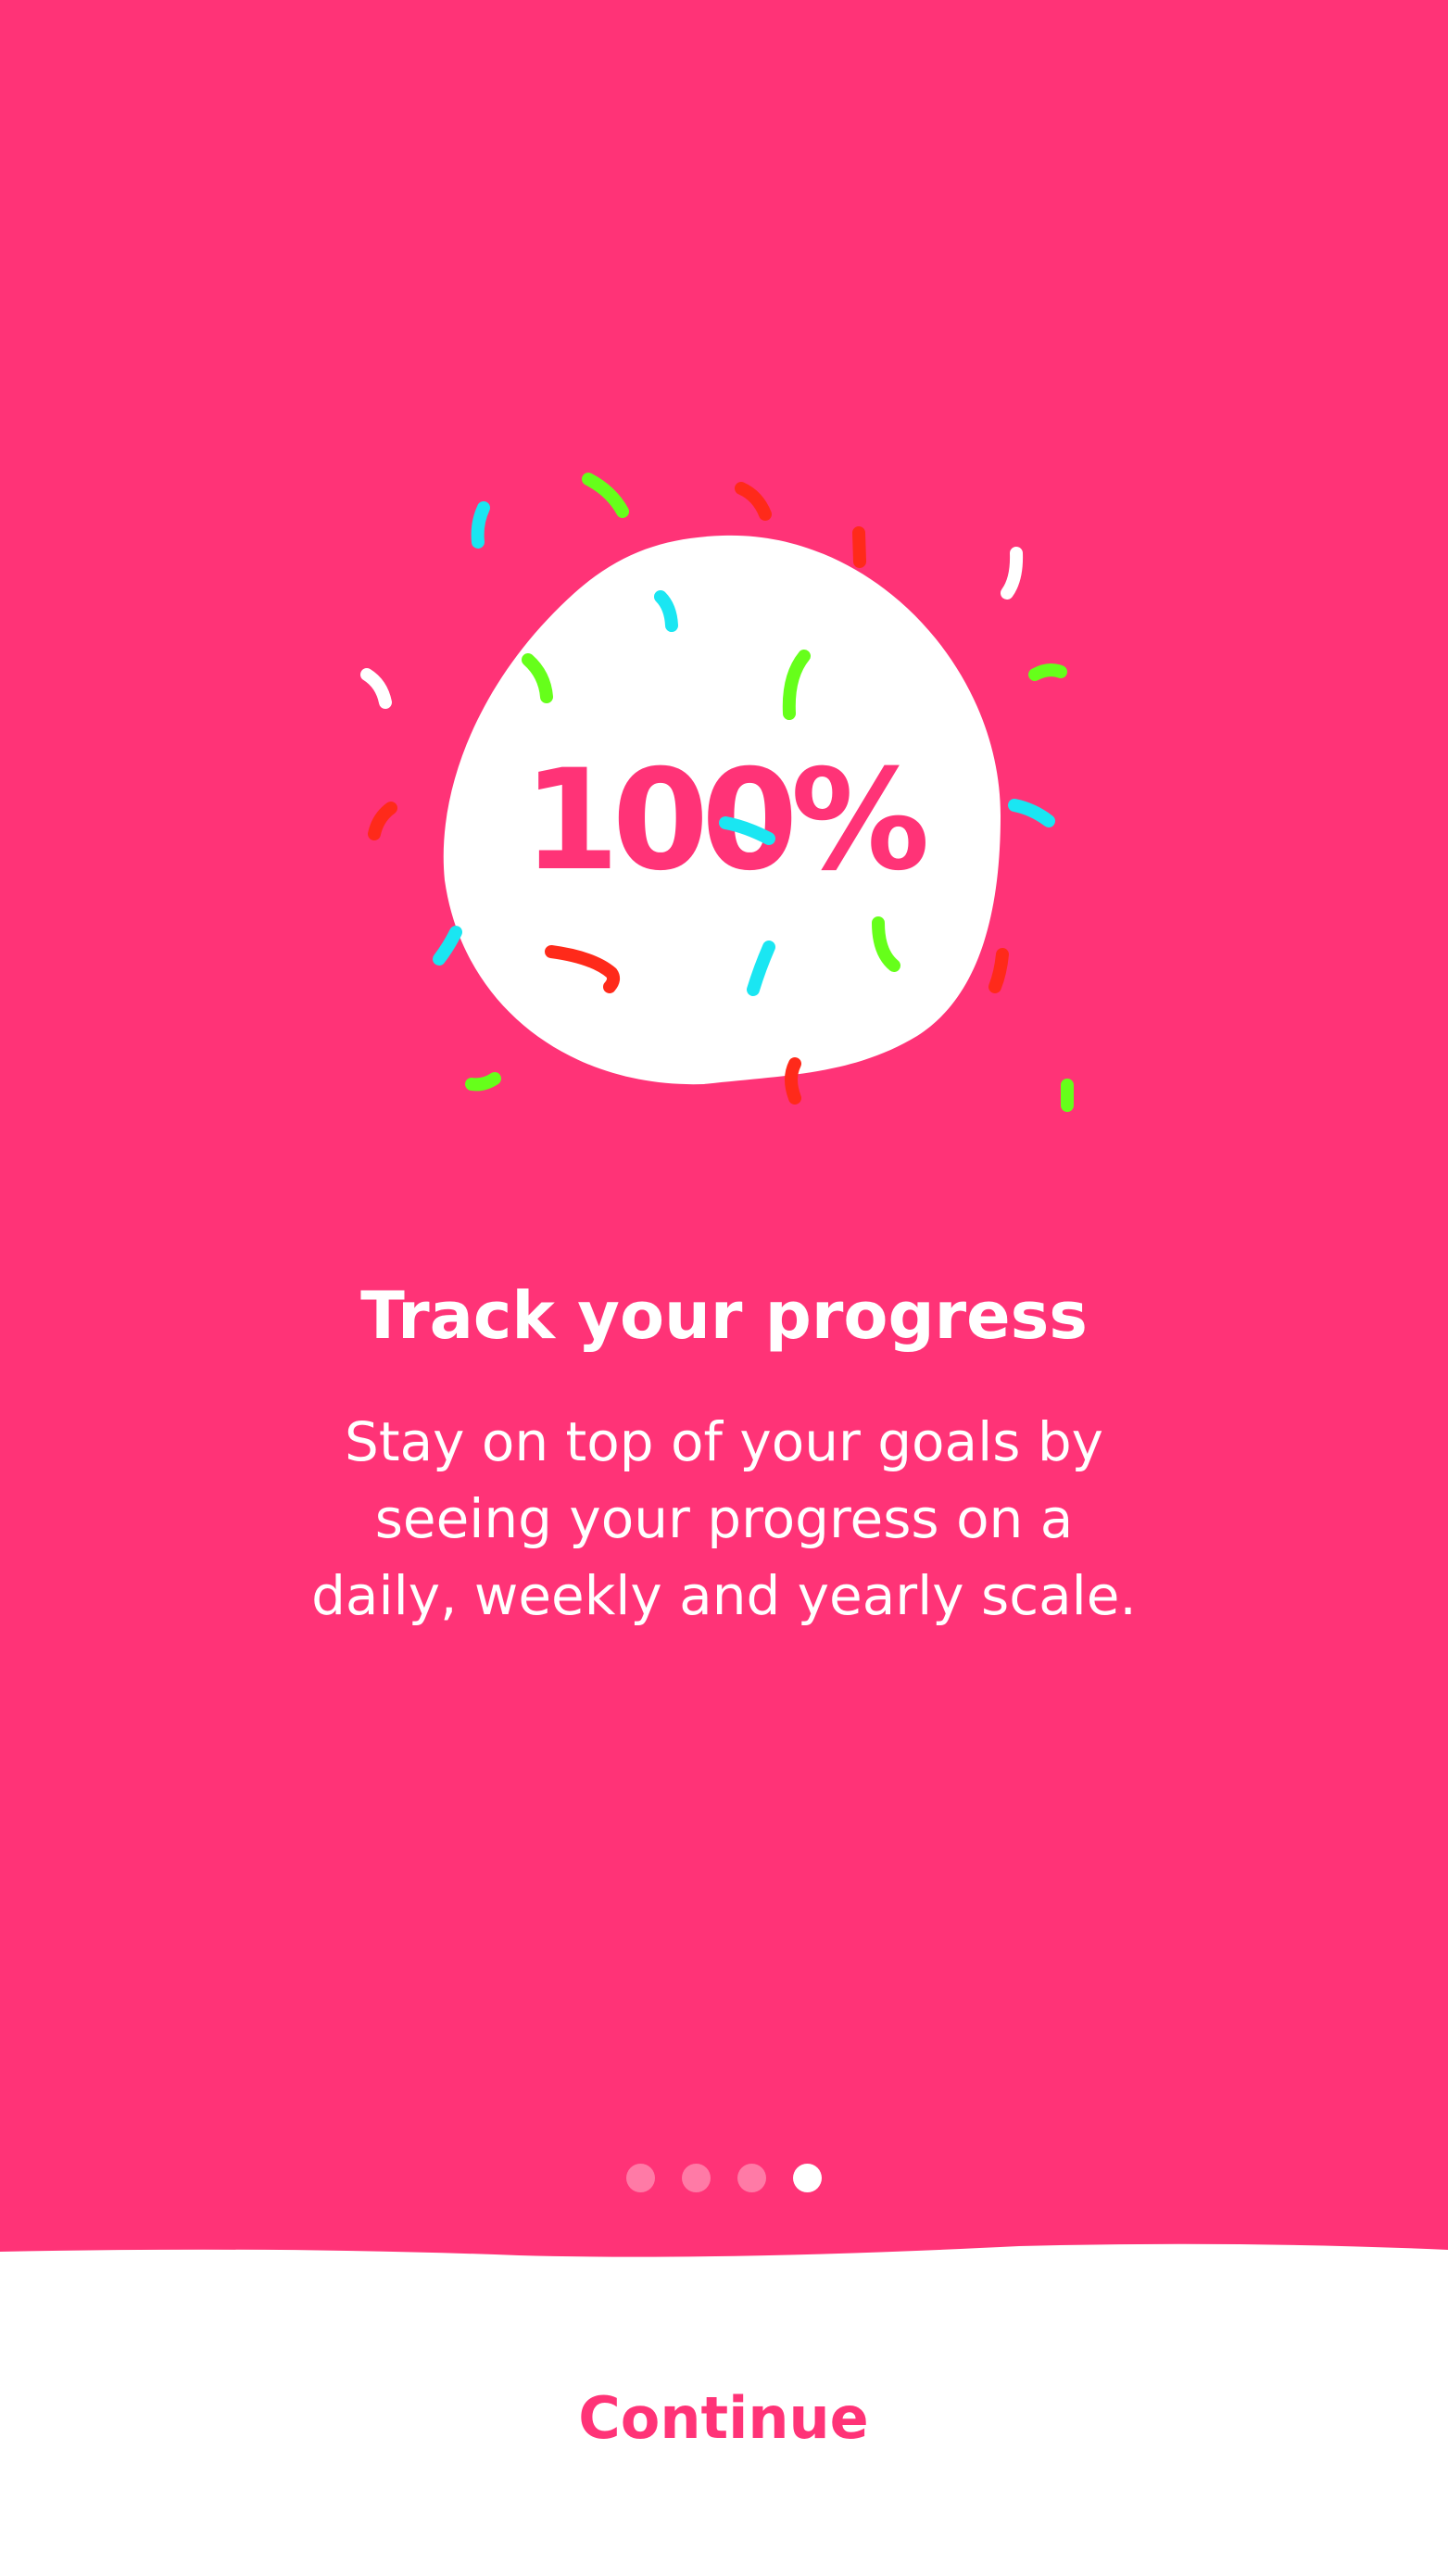 This screenshot has height=2576, width=1448. I want to click on page-indicator, so click(724, 2177).